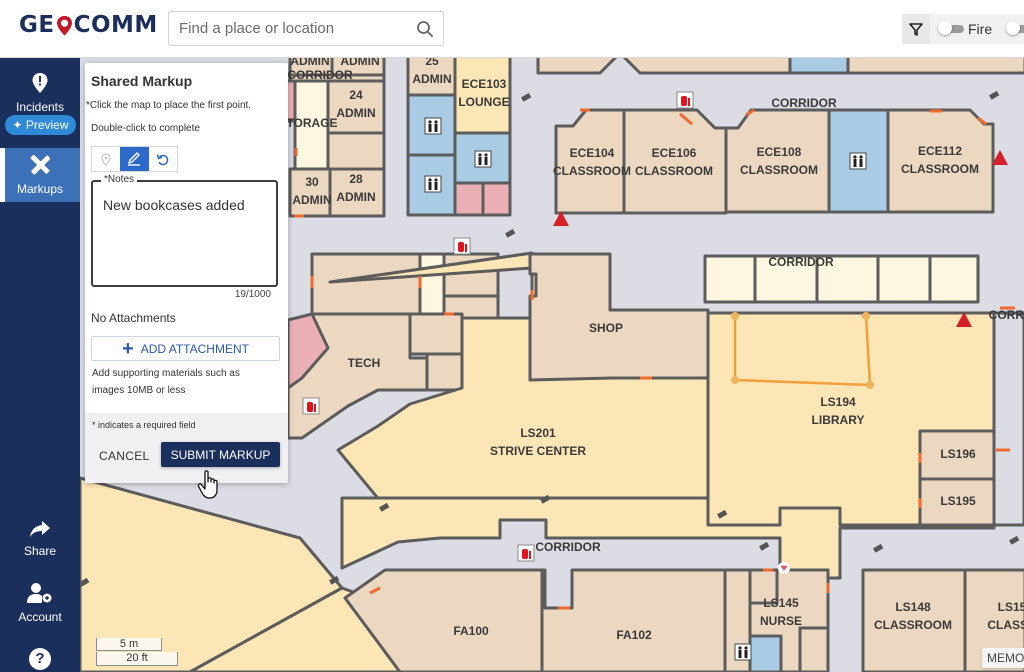  I want to click on add-attachment-button: + ADD ATTACHMENT, so click(185, 348).